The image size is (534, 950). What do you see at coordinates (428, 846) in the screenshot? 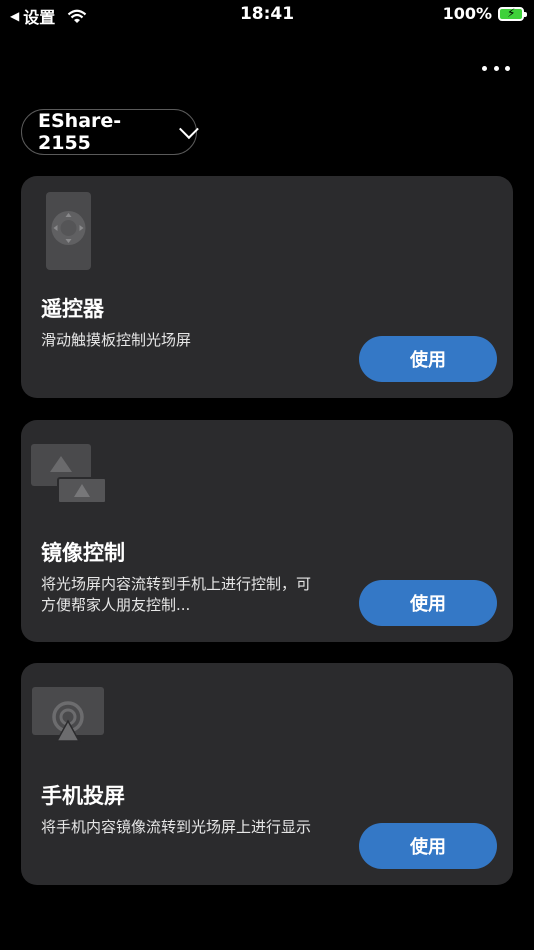
I see `use-phone-cast-button: 使用` at bounding box center [428, 846].